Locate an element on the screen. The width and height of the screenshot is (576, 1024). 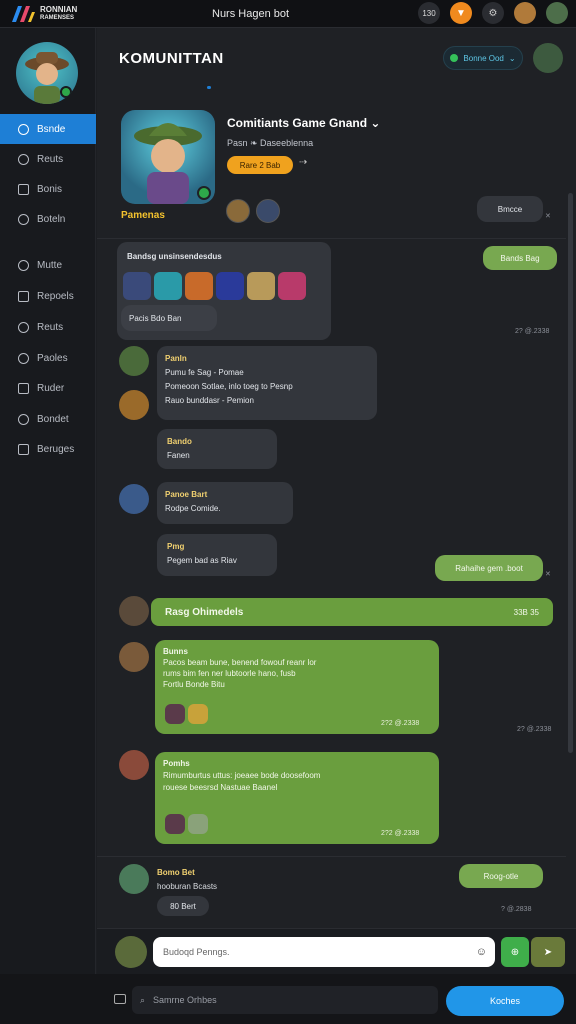
sidebar-item-9: Bondet is located at coordinates (48, 419).